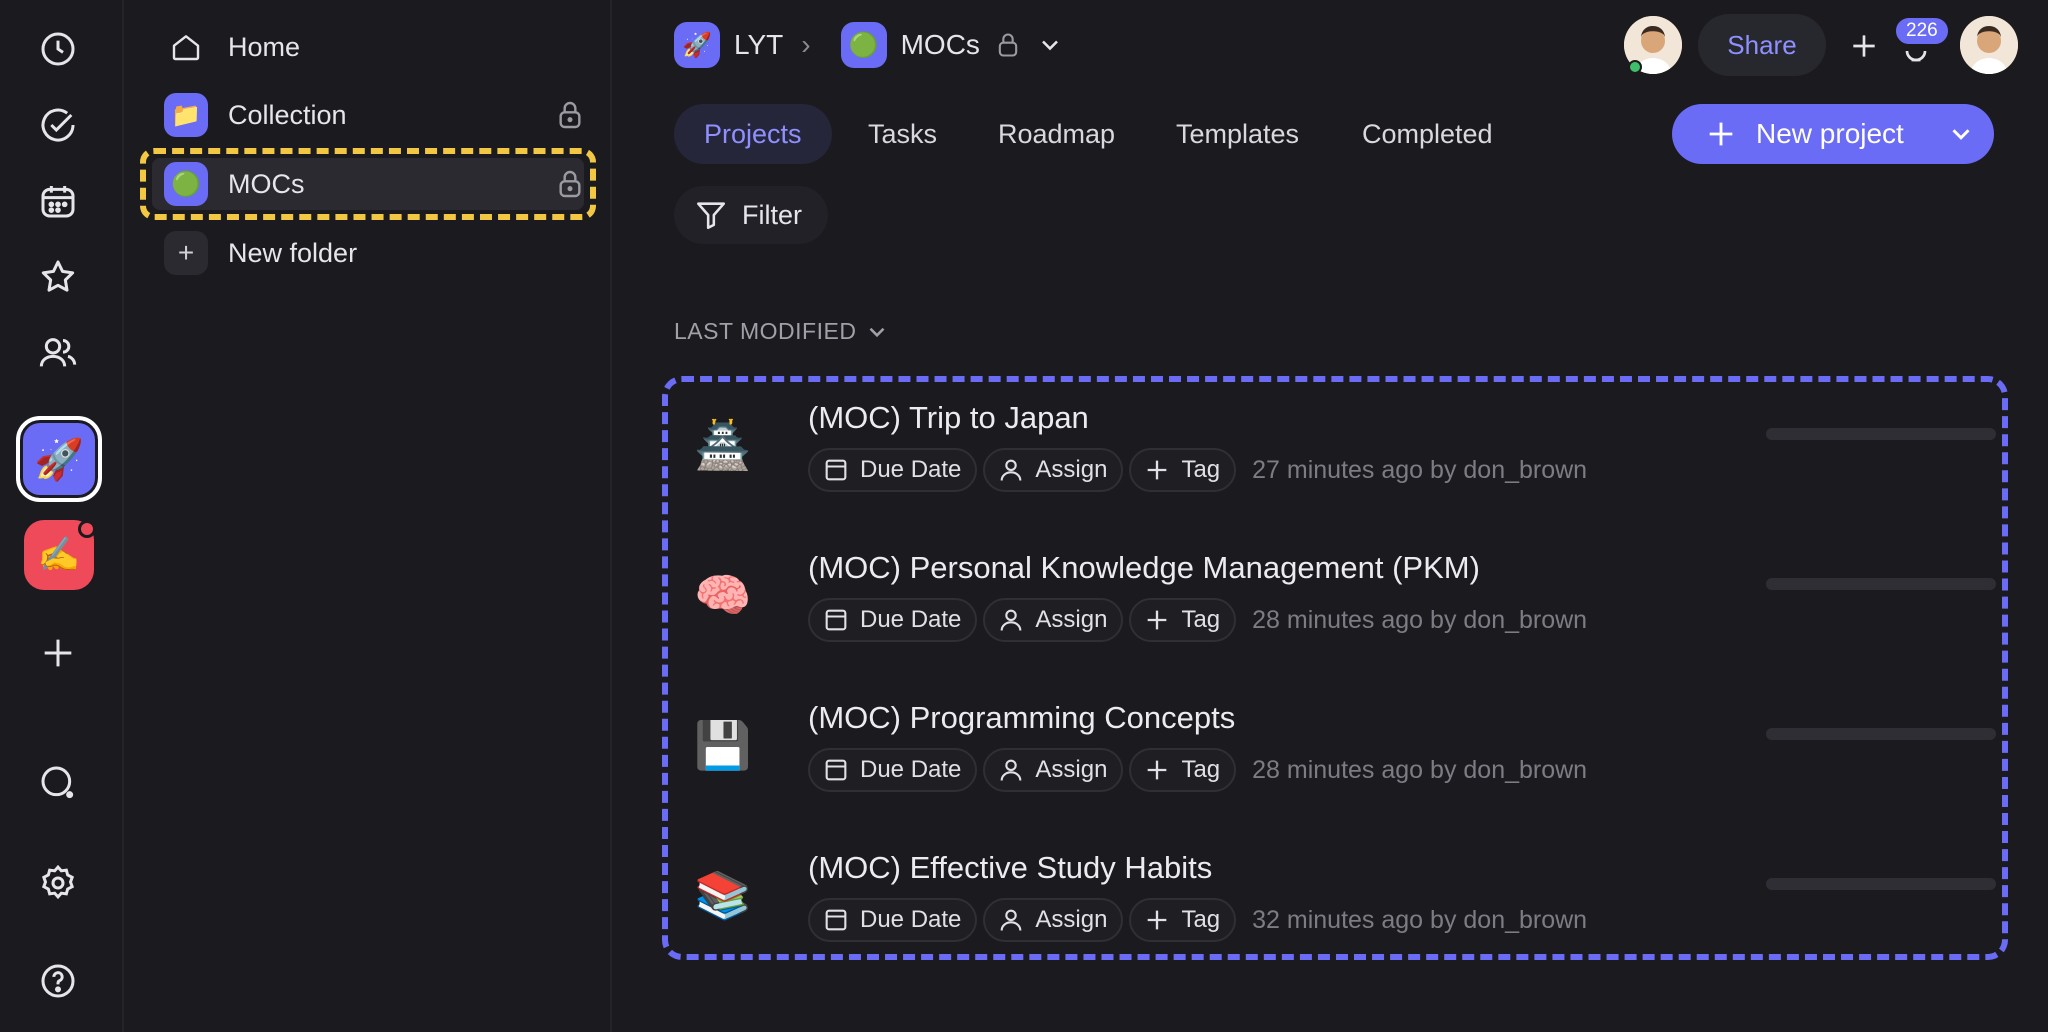  I want to click on icon-rail: 🚀 ✍️, so click(62, 516).